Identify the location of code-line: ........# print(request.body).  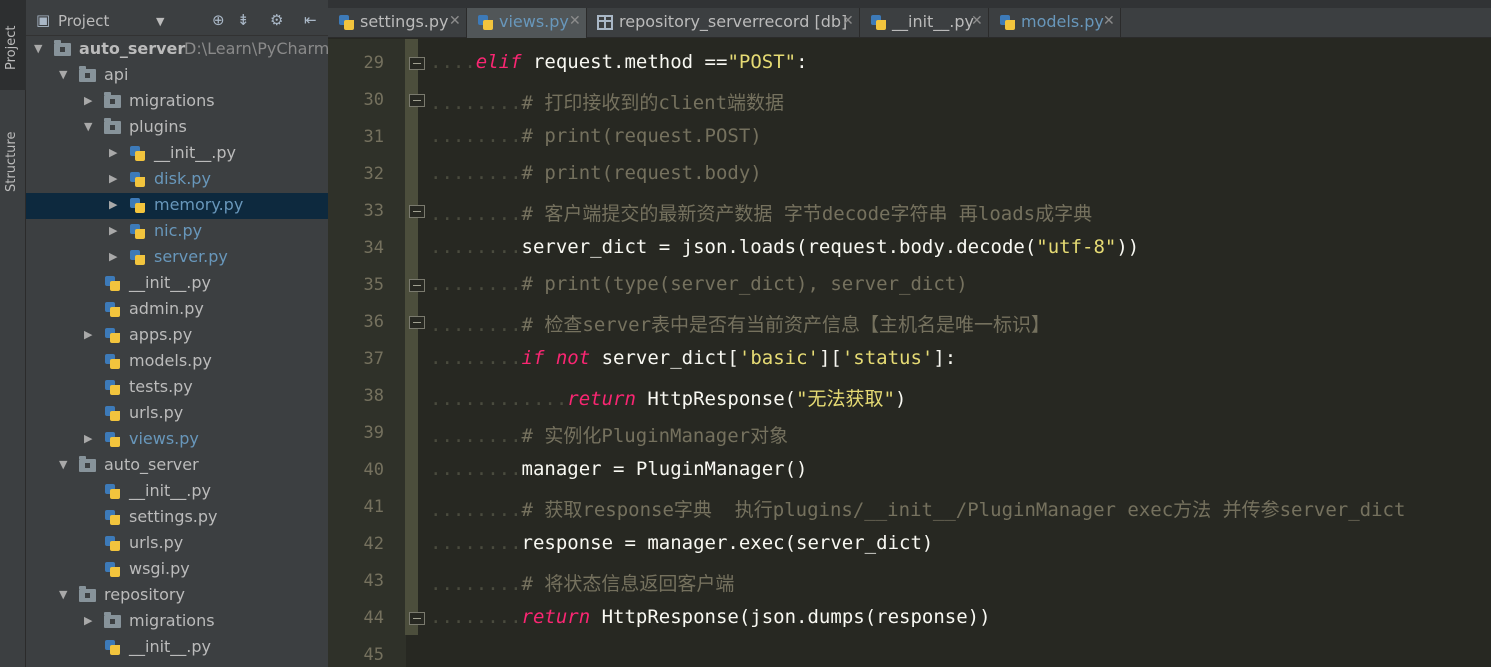
(596, 173).